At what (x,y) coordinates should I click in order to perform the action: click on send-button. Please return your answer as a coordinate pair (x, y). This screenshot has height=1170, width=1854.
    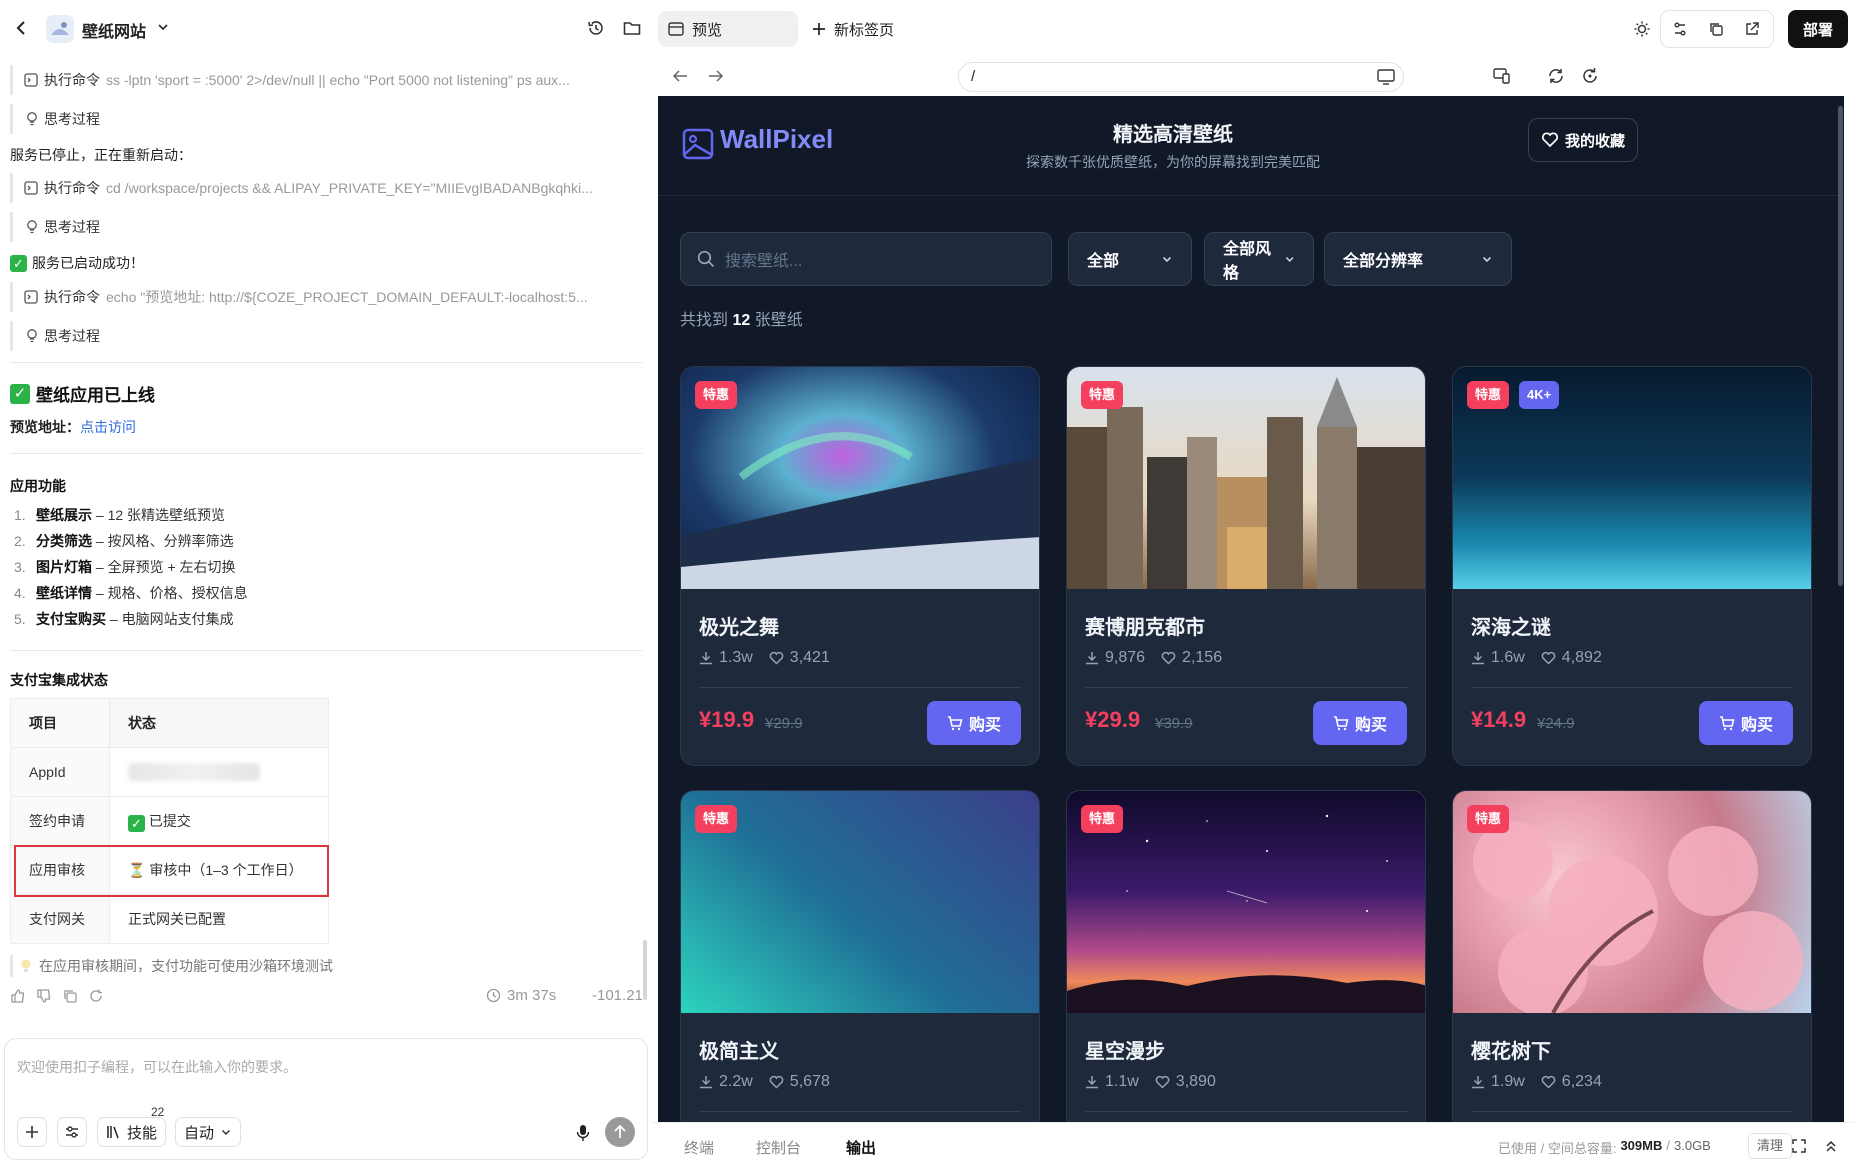
    Looking at the image, I should click on (620, 1132).